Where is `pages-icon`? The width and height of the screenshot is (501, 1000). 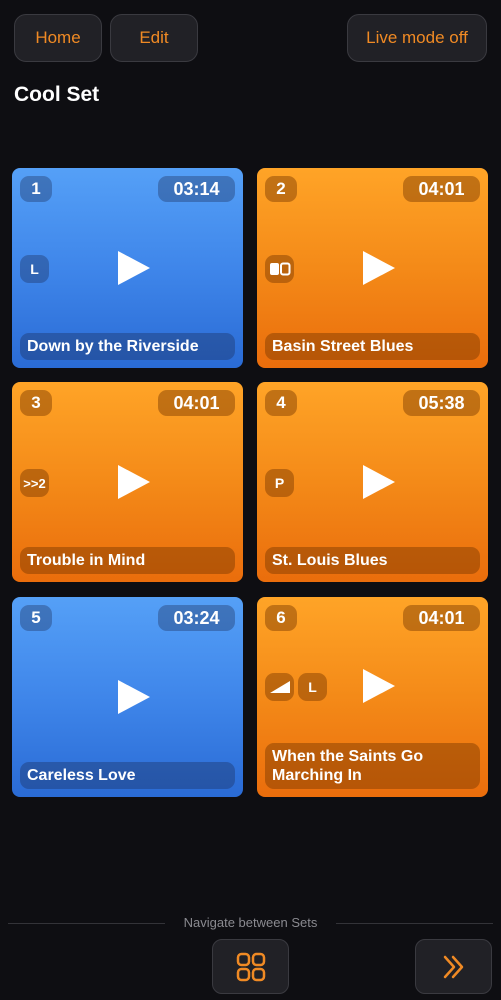
pages-icon is located at coordinates (279, 269).